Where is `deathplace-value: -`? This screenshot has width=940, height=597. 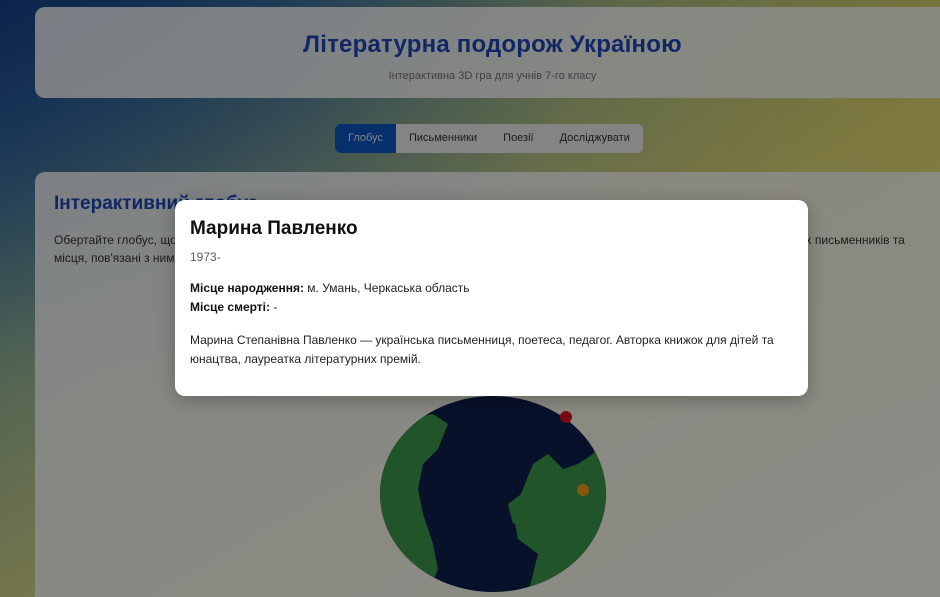
deathplace-value: - is located at coordinates (275, 307).